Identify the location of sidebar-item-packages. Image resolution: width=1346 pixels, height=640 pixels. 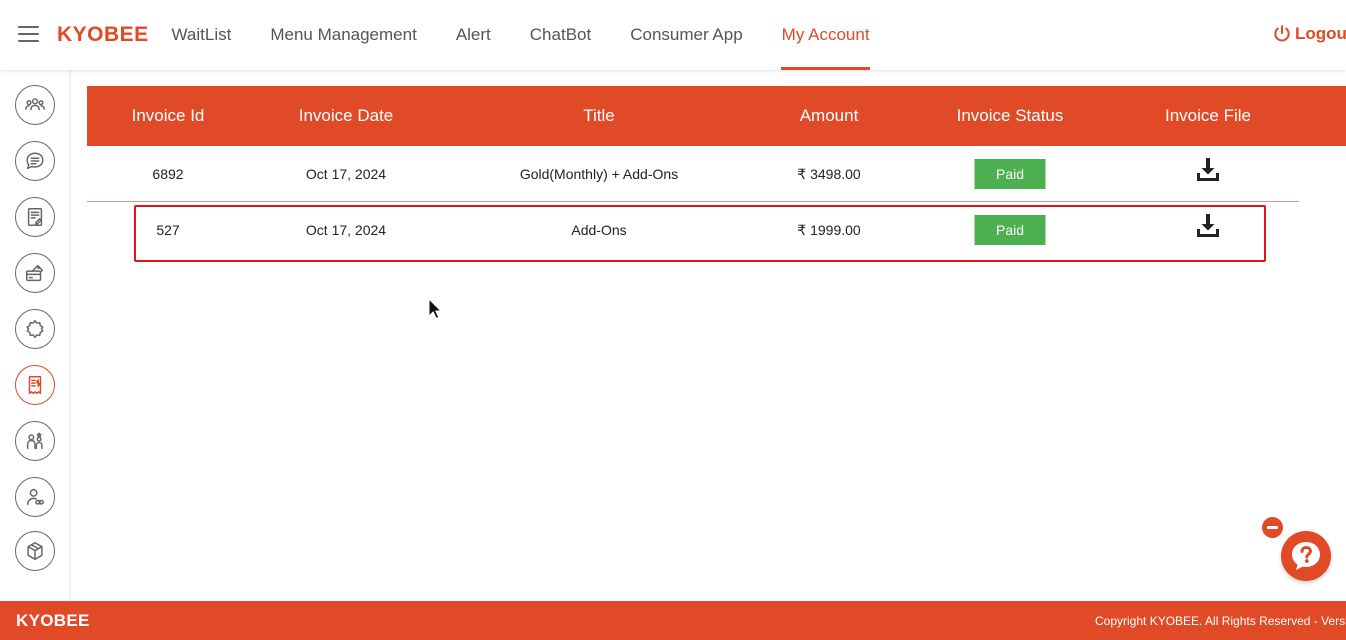
(35, 551).